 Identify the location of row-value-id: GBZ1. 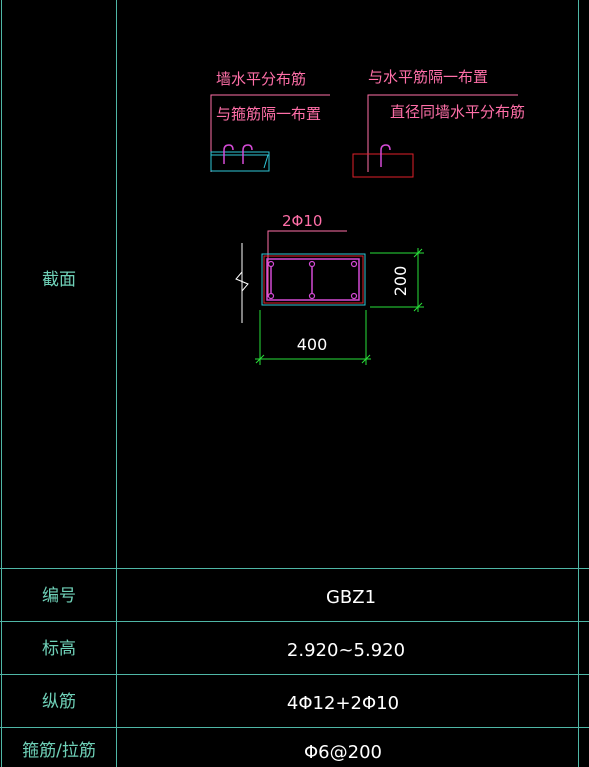
(351, 597).